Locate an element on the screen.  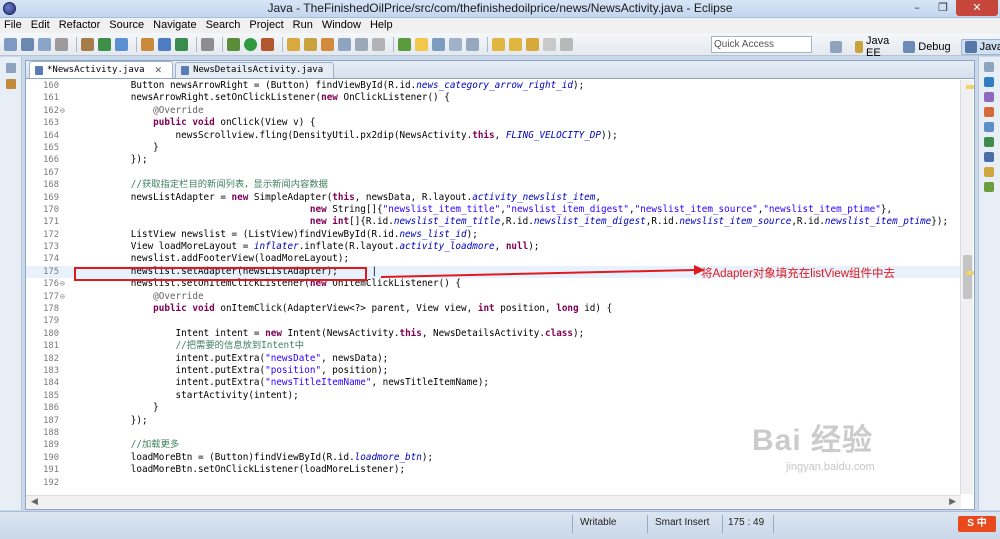
code-text: public void onClick(View v) { is located at coordinates (200, 123).